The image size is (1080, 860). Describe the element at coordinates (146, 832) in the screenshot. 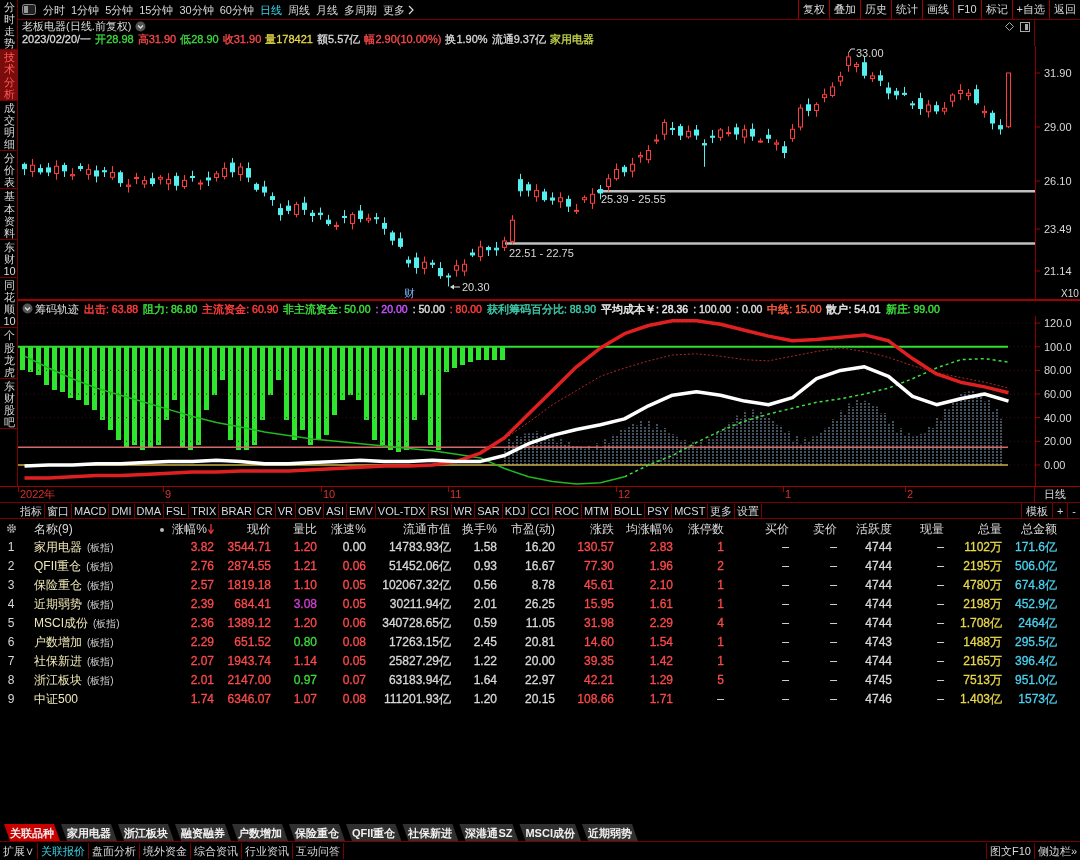

I see `related-tab: 浙江板块` at that location.